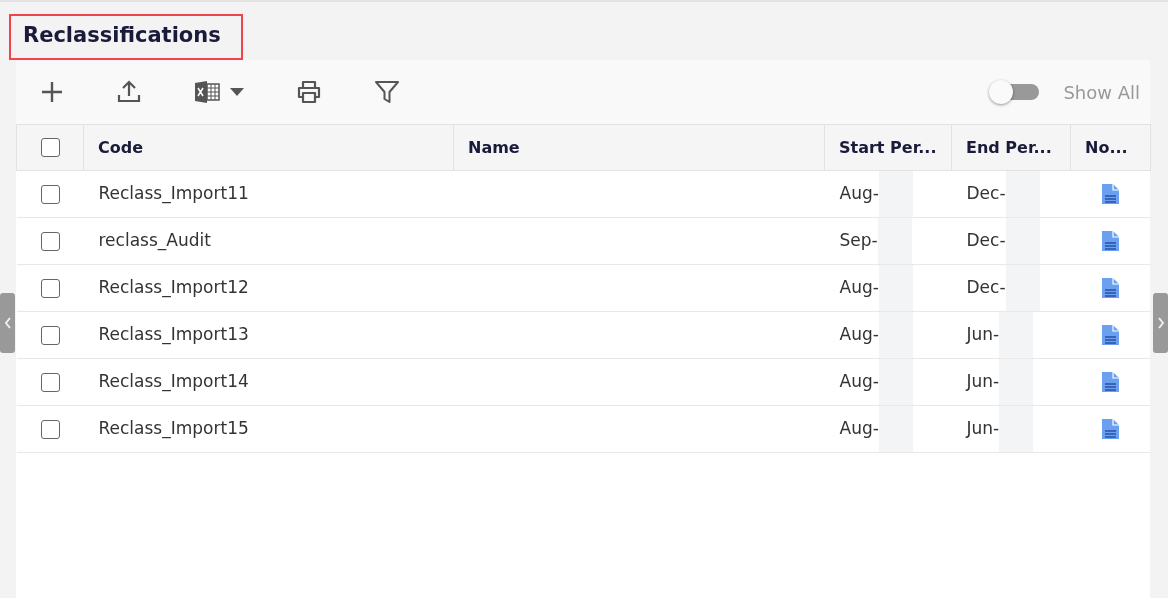  Describe the element at coordinates (858, 240) in the screenshot. I see `table-cell: Sep-` at that location.